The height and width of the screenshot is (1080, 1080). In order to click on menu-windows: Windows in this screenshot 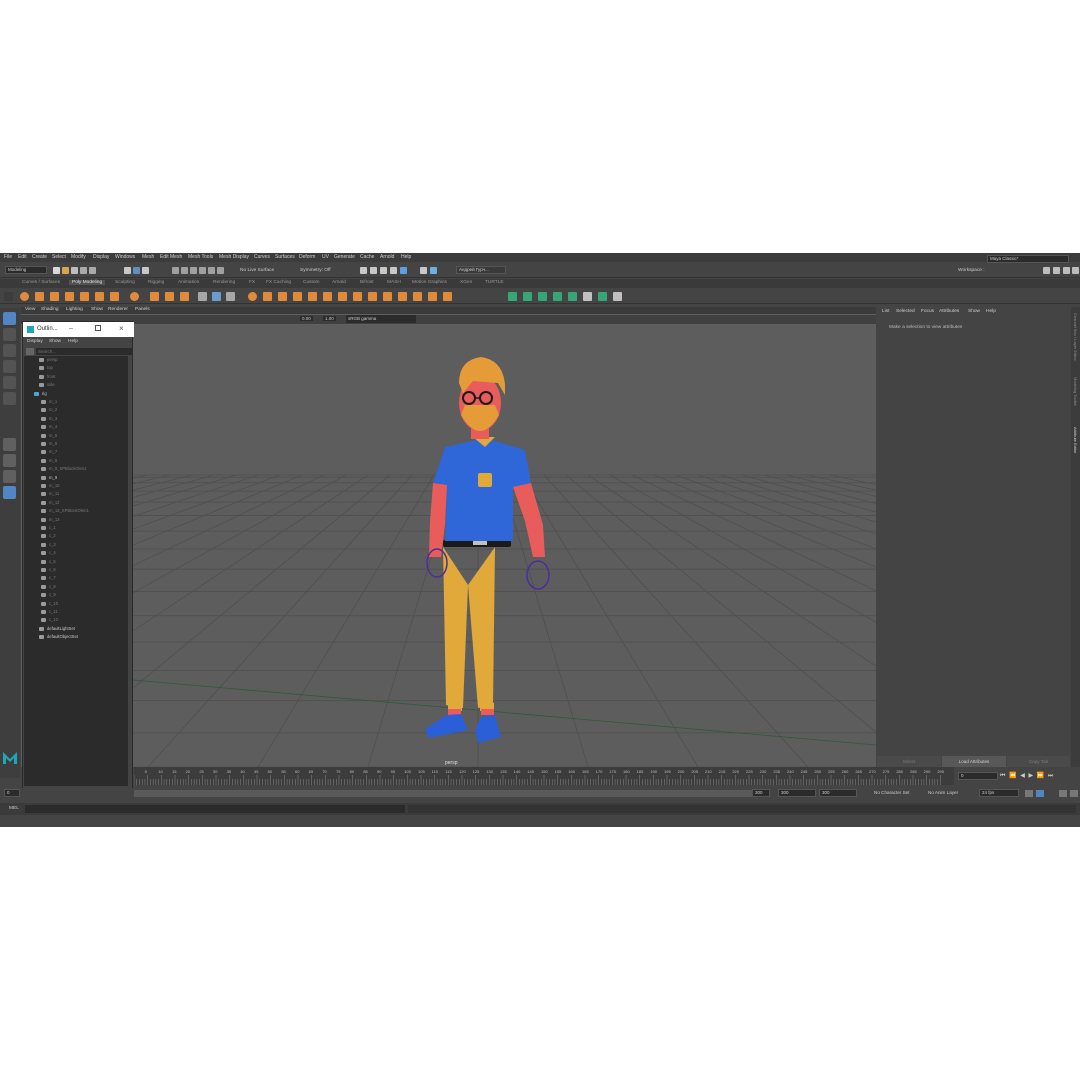, I will do `click(125, 257)`.